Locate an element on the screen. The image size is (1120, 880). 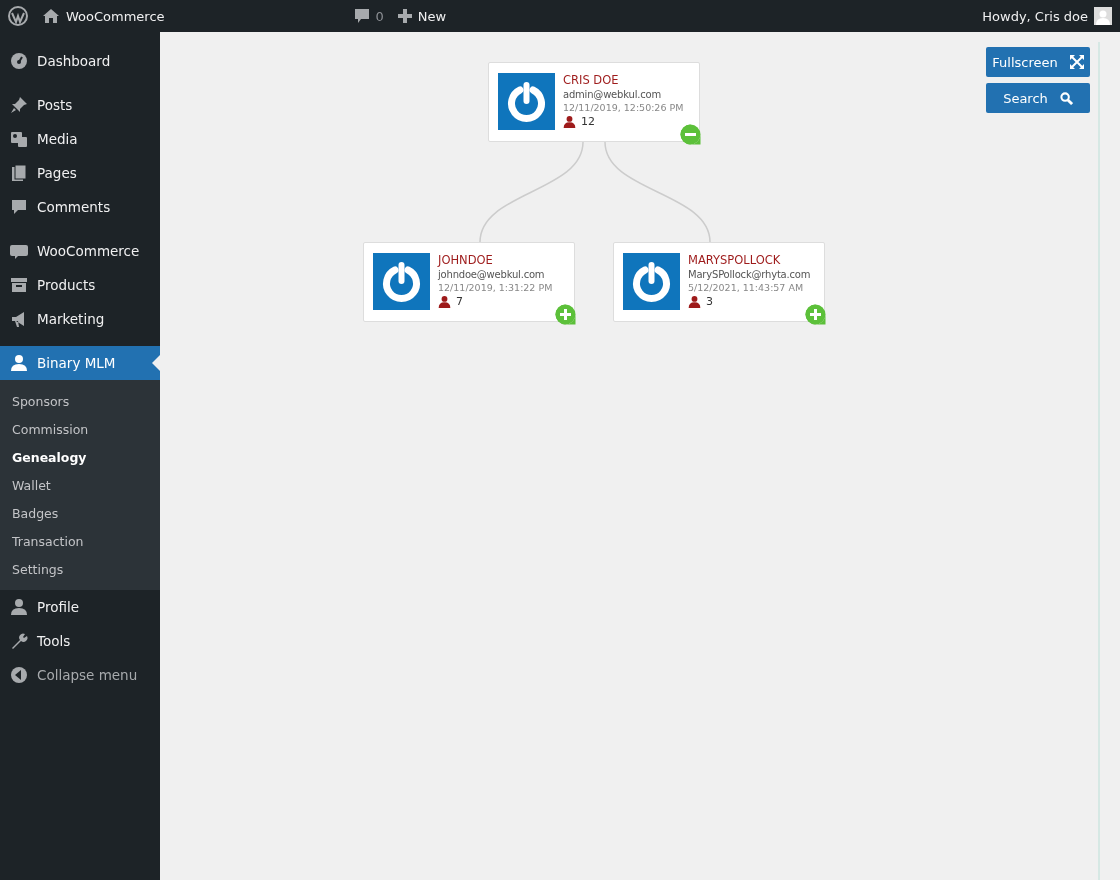
comment-count: 0 is located at coordinates (379, 16).